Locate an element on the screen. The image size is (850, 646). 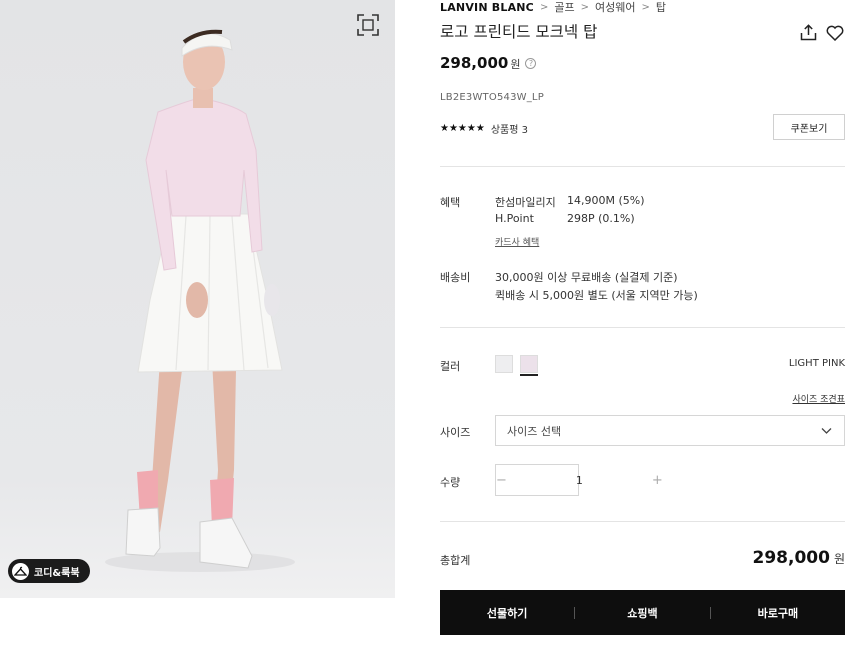
review-rating: ★★★★★ 상품평 3 is located at coordinates (484, 128).